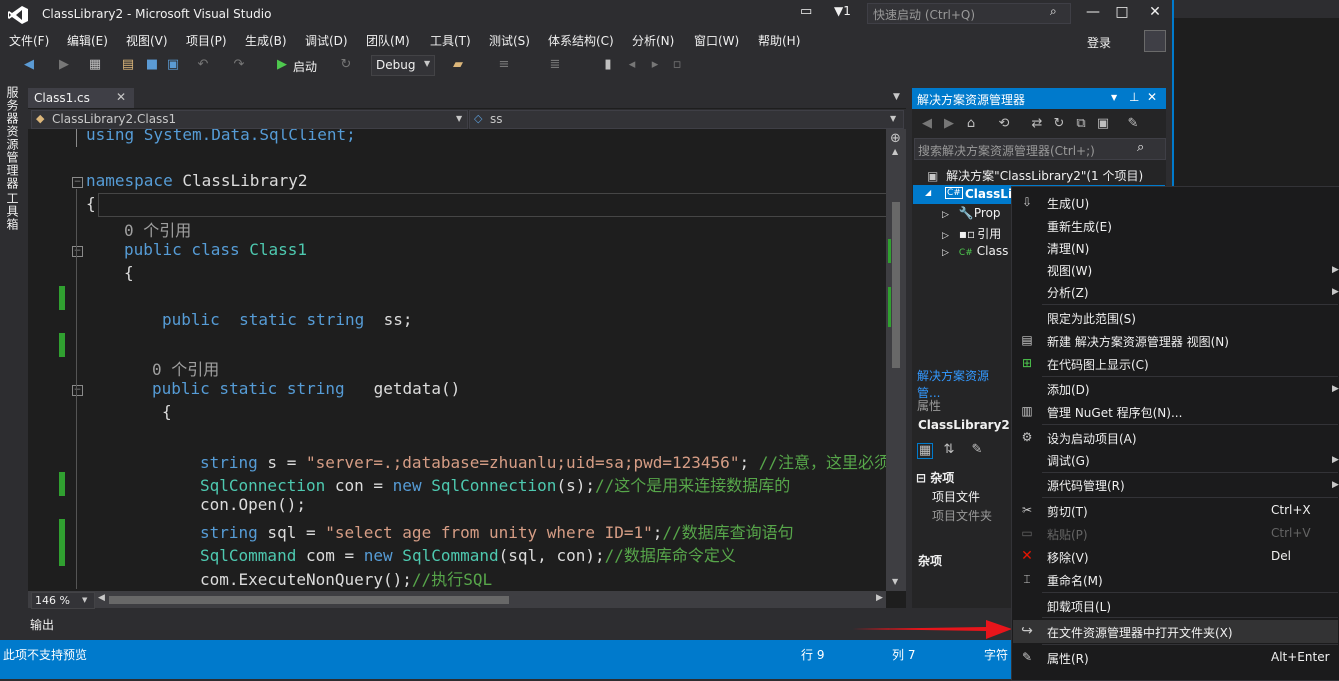  What do you see at coordinates (632, 65) in the screenshot?
I see `bookmark-prev-icon: ◂` at bounding box center [632, 65].